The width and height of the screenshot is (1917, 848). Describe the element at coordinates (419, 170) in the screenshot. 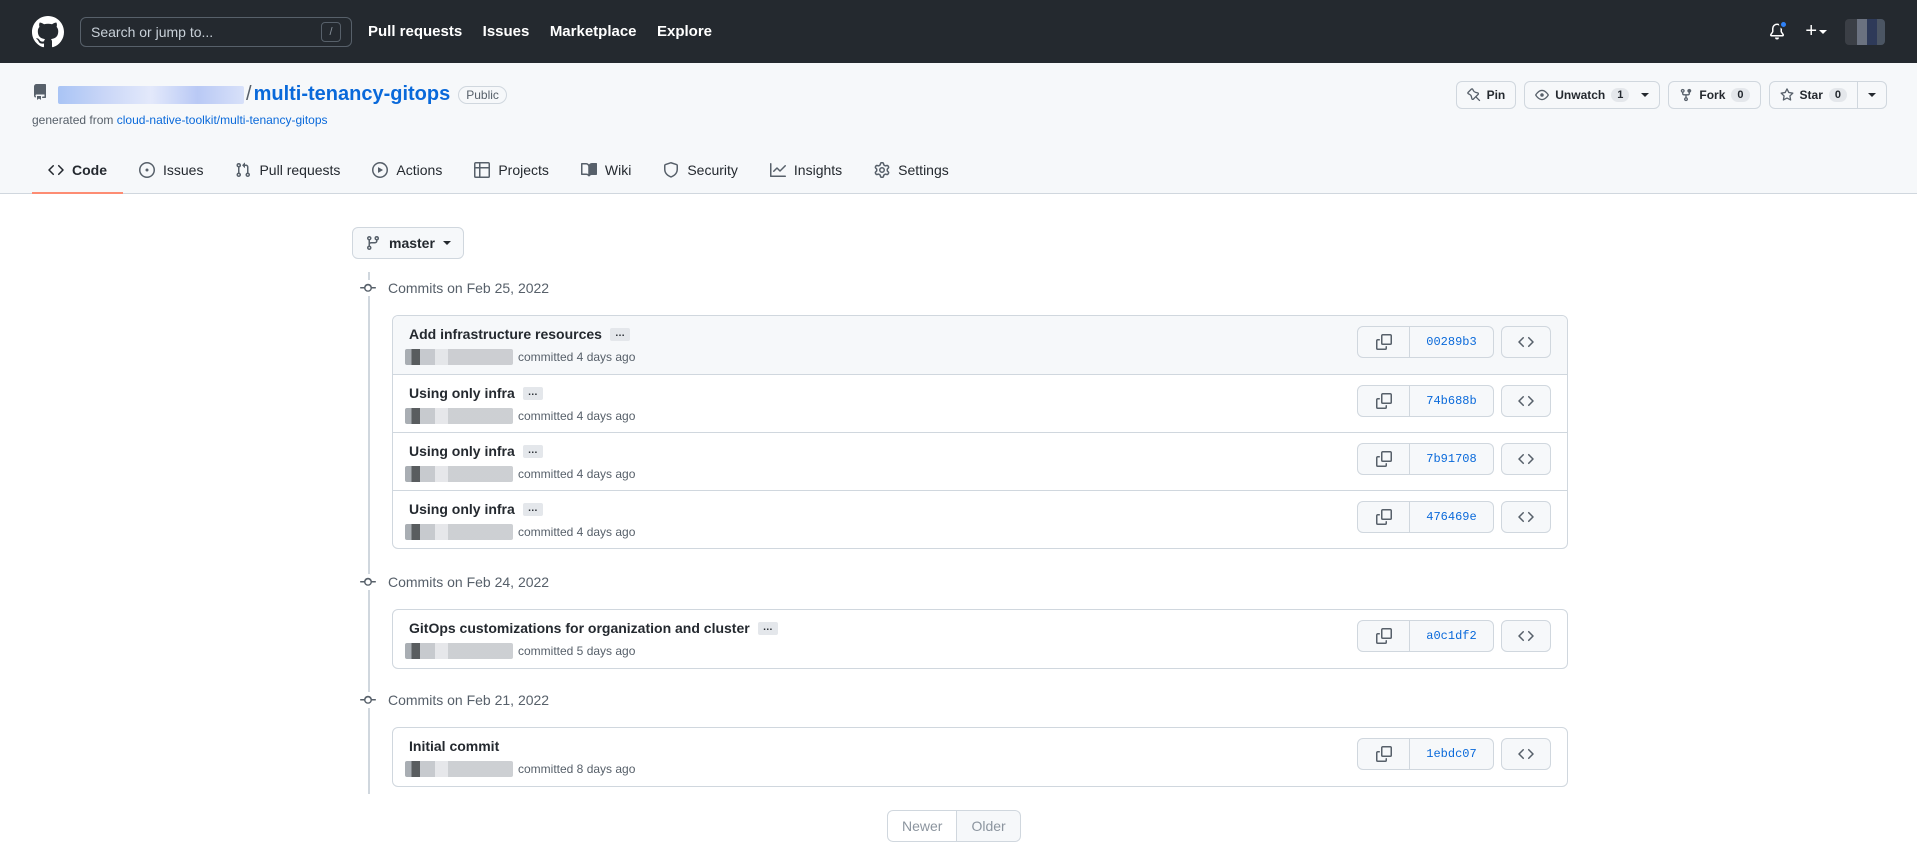

I see `tab-label: Actions` at that location.